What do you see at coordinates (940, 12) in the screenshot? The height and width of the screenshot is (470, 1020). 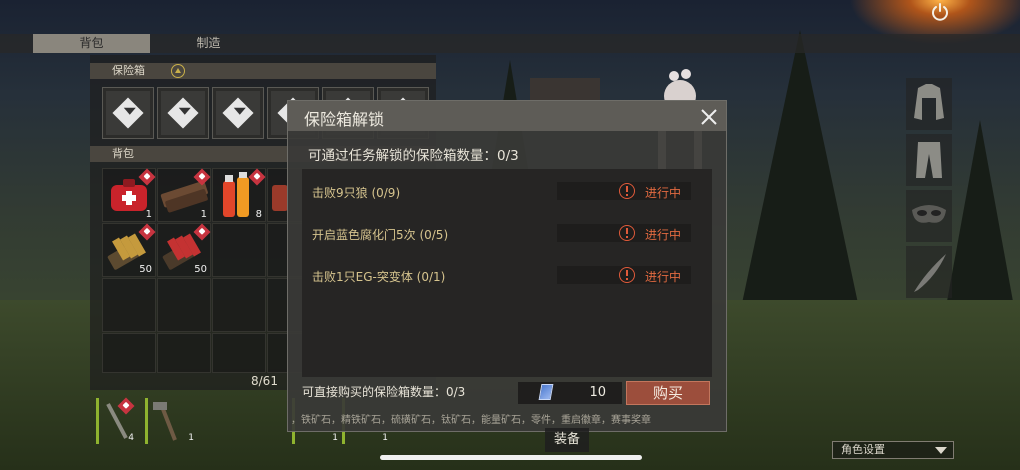 I see `power-icon` at bounding box center [940, 12].